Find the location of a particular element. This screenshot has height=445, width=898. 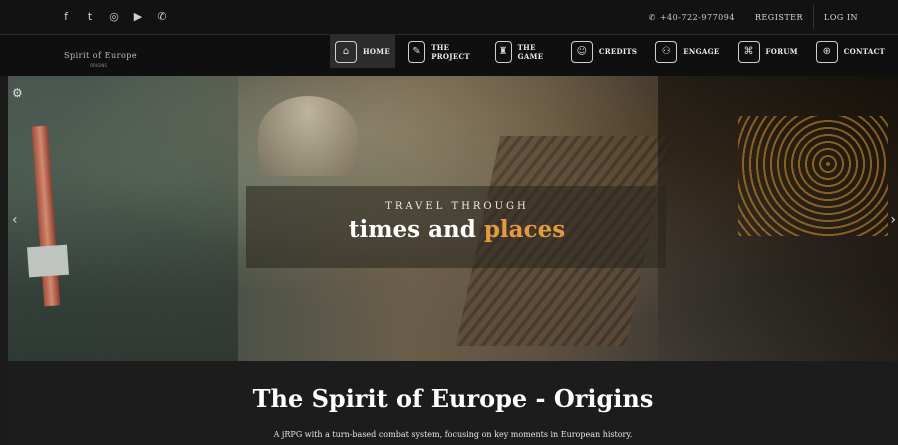

hero-title-main: times and is located at coordinates (416, 229).